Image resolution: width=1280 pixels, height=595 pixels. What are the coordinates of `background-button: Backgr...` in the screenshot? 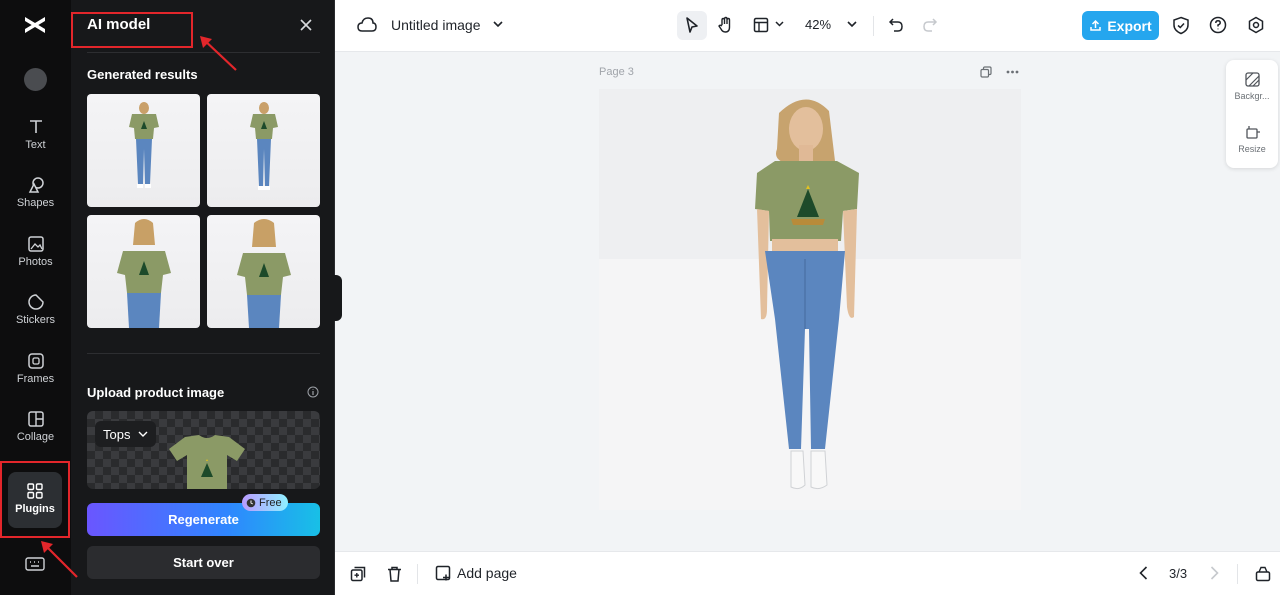 It's located at (1252, 86).